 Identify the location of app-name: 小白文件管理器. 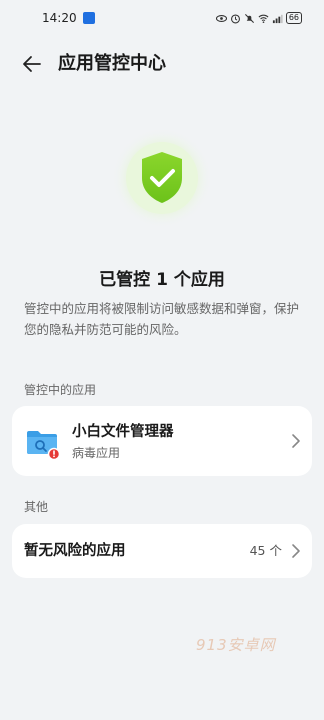
(123, 432).